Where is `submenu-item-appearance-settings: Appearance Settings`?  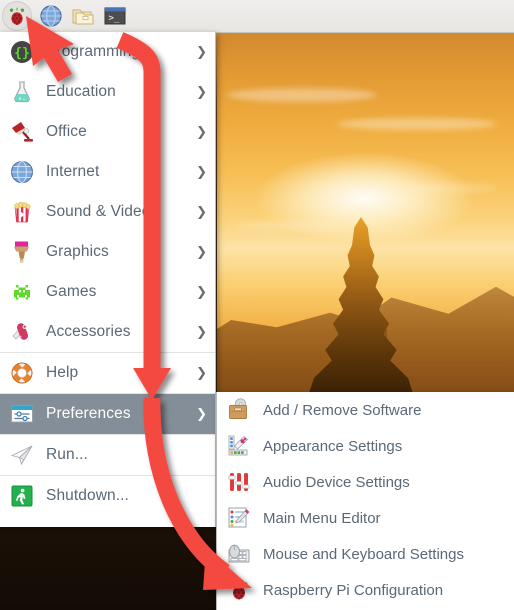 submenu-item-appearance-settings: Appearance Settings is located at coordinates (365, 446).